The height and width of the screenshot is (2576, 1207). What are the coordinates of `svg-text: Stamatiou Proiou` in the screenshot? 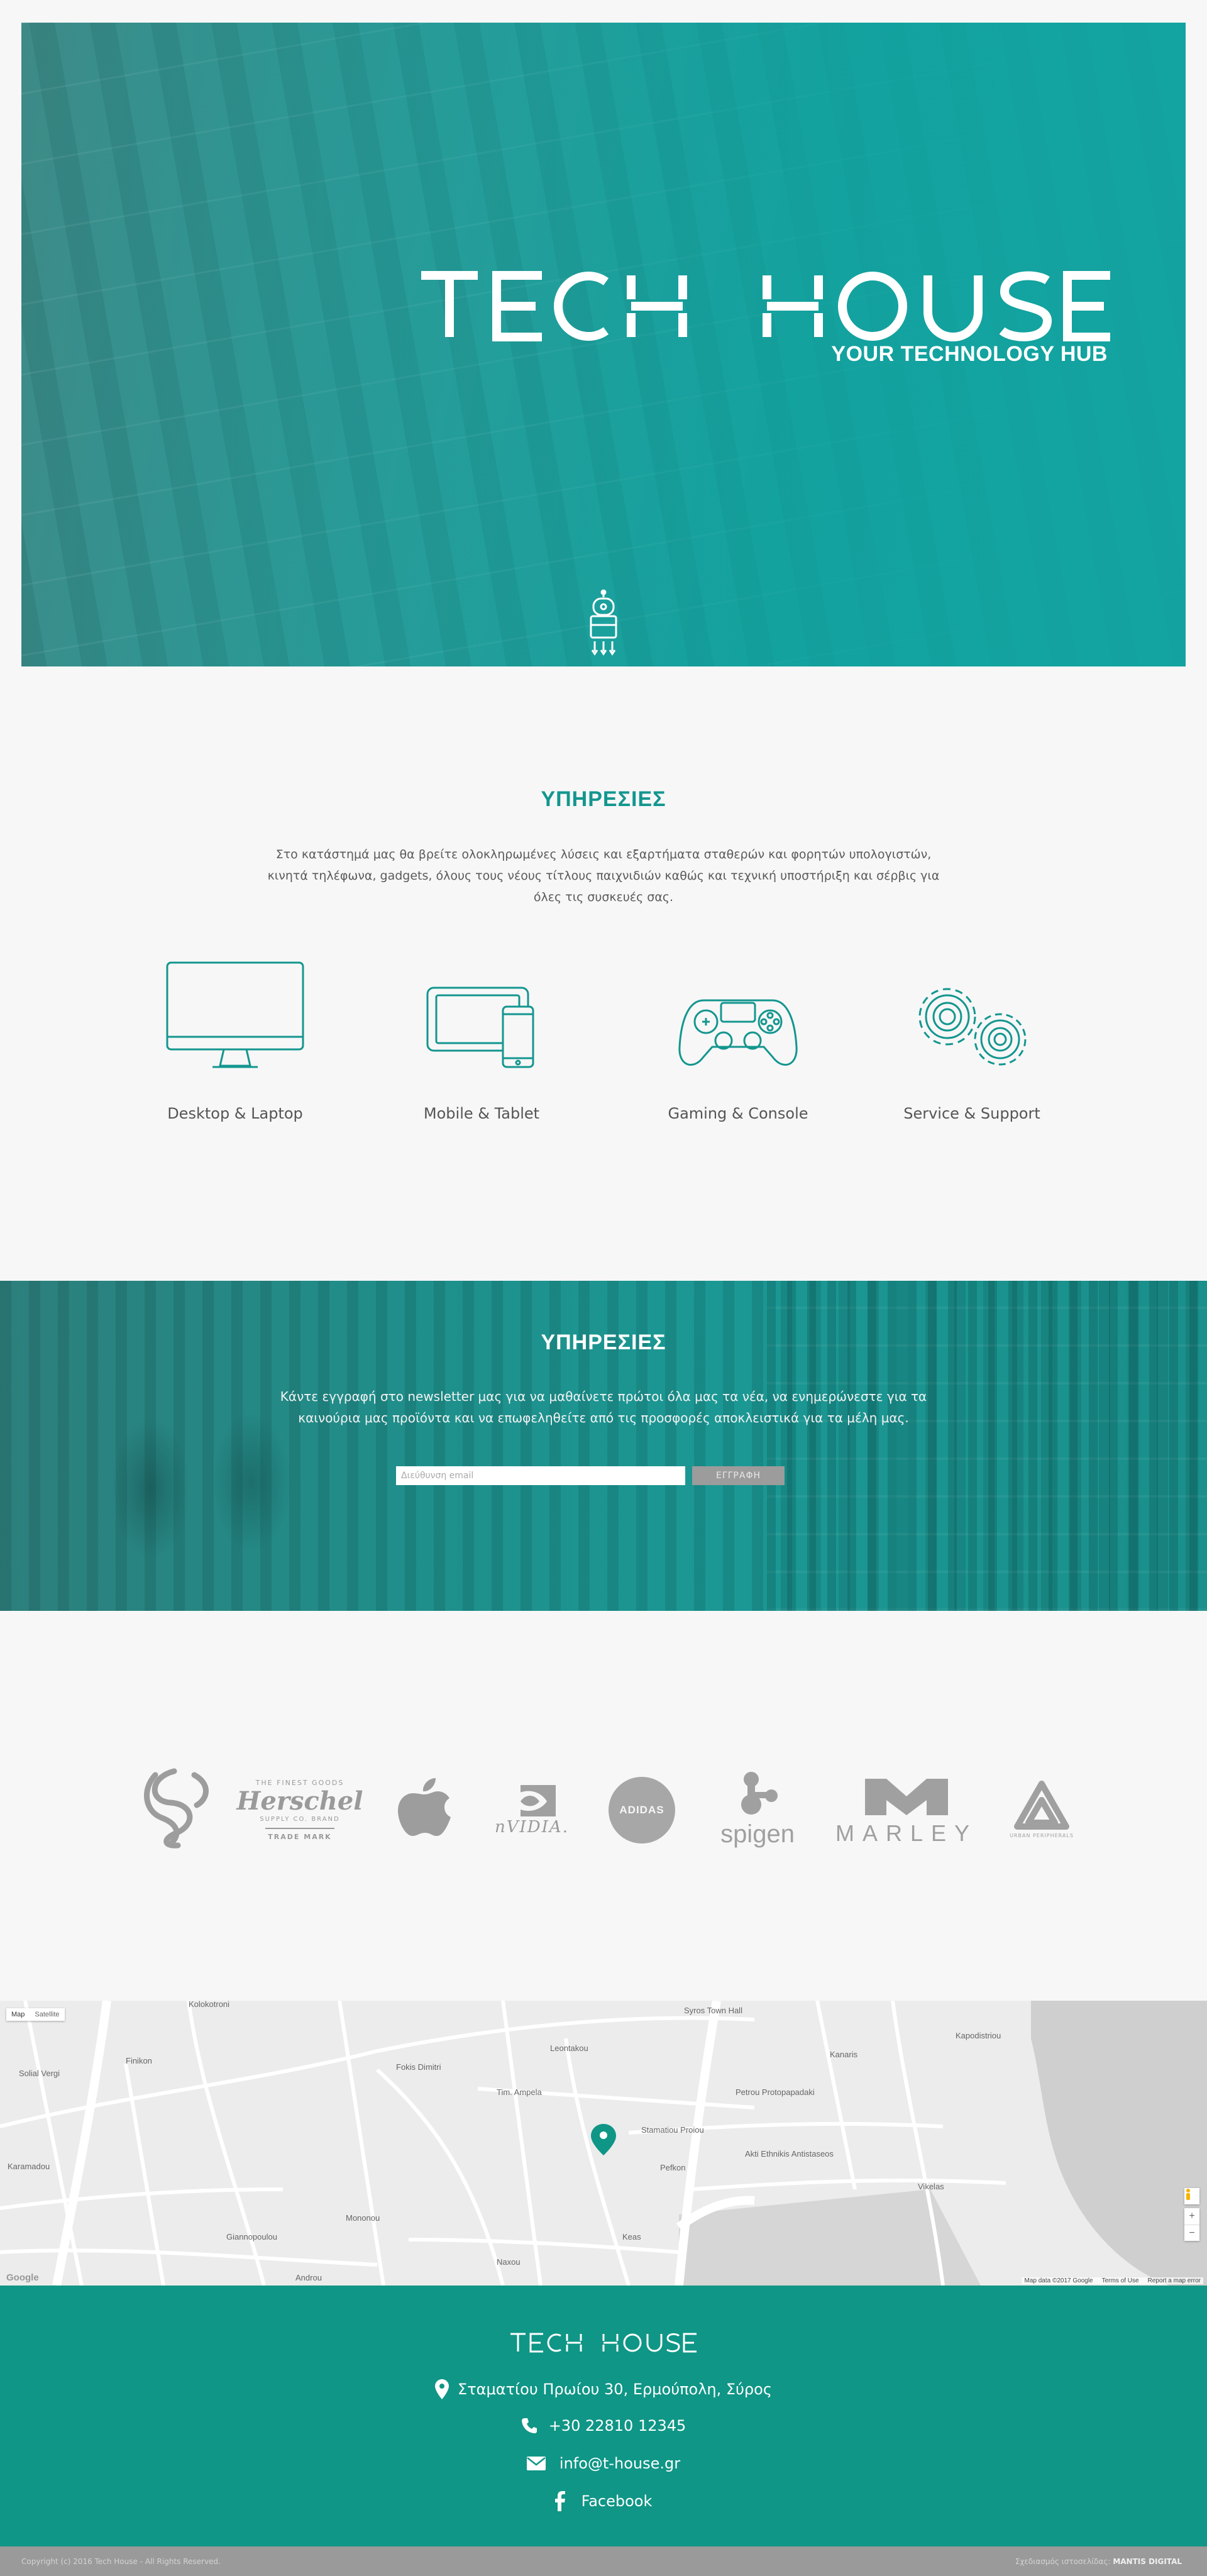 It's located at (672, 2130).